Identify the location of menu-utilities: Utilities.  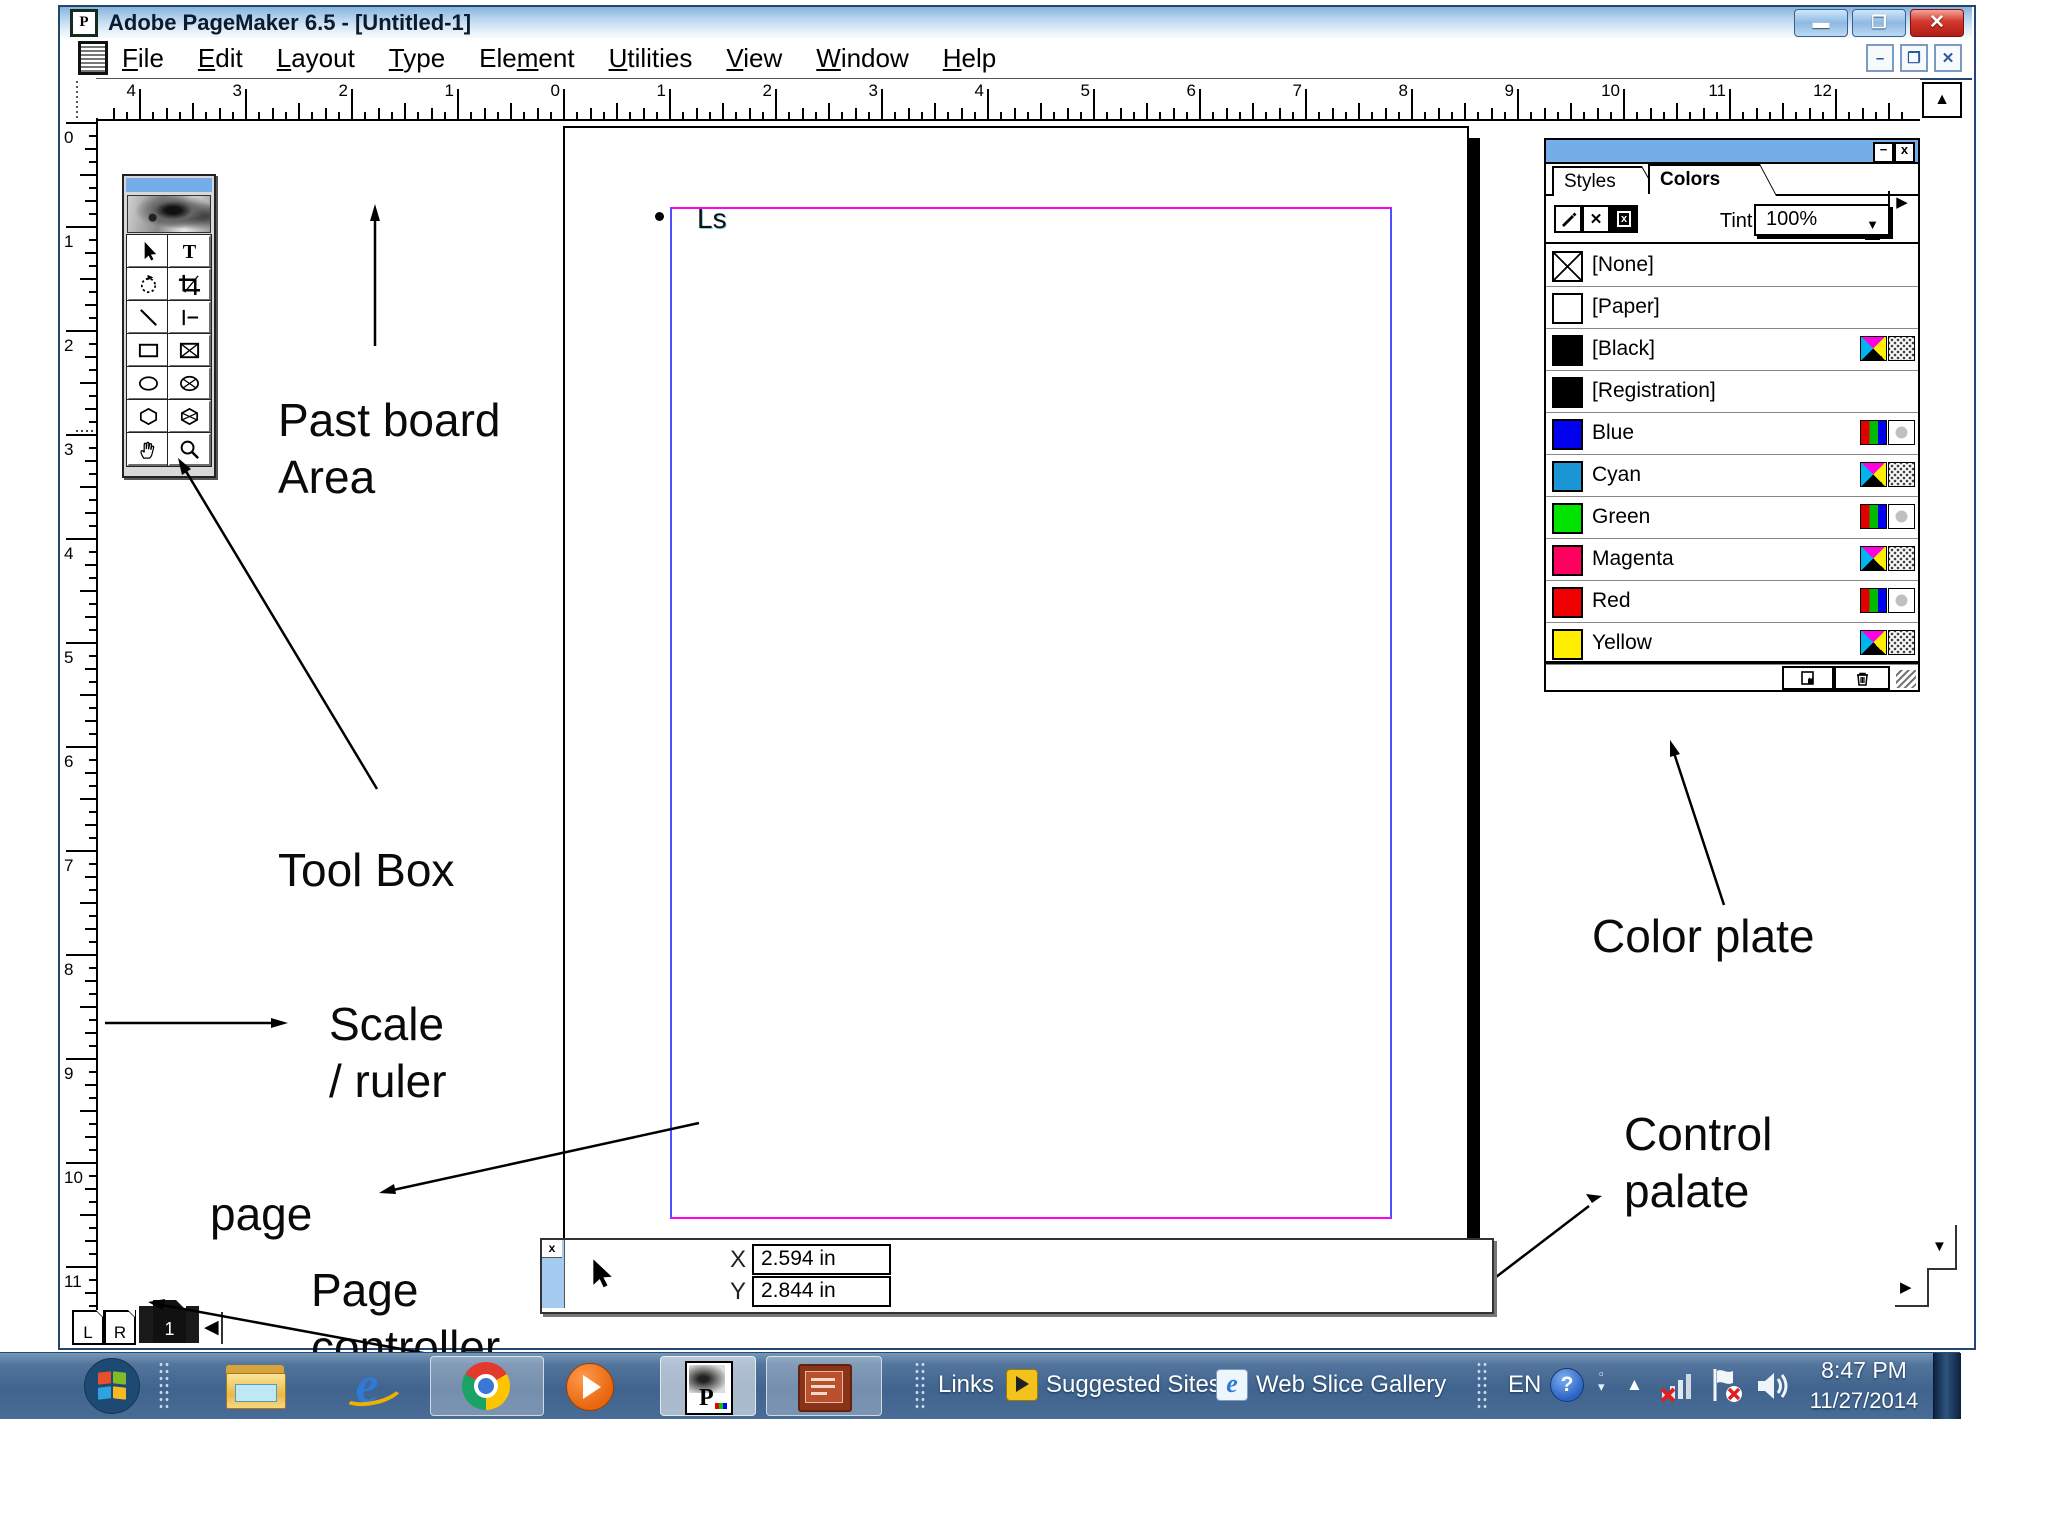
(651, 58).